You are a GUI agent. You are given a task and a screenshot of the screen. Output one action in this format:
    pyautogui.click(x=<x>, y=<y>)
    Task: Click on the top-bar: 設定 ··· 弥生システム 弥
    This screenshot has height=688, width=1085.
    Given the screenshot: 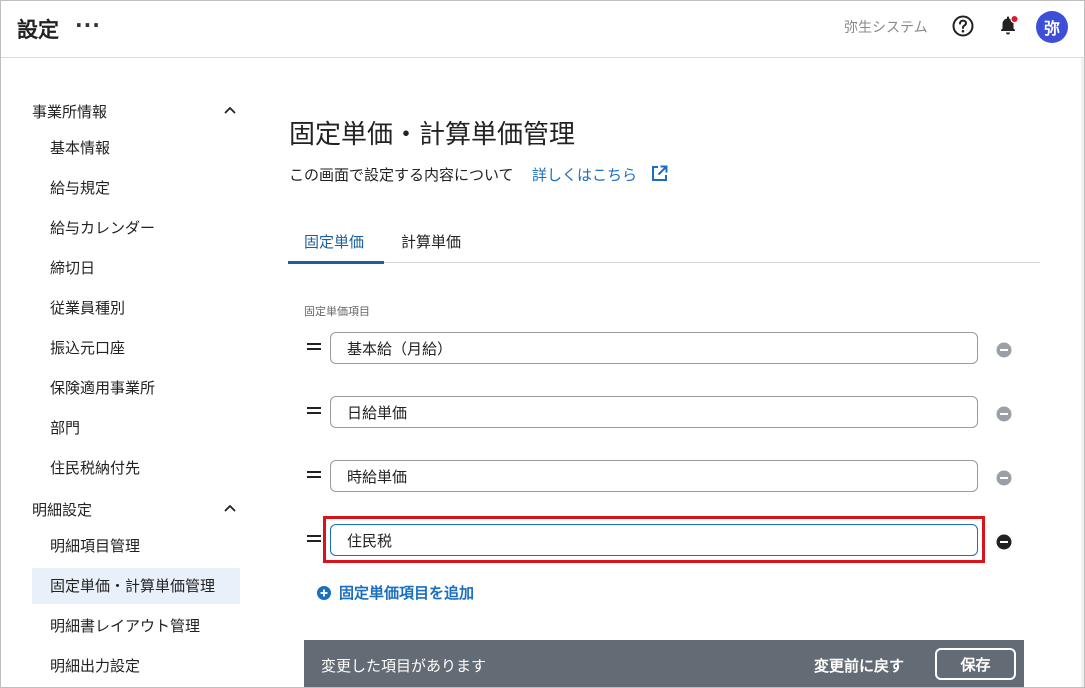 What is the action you would take?
    pyautogui.click(x=542, y=29)
    